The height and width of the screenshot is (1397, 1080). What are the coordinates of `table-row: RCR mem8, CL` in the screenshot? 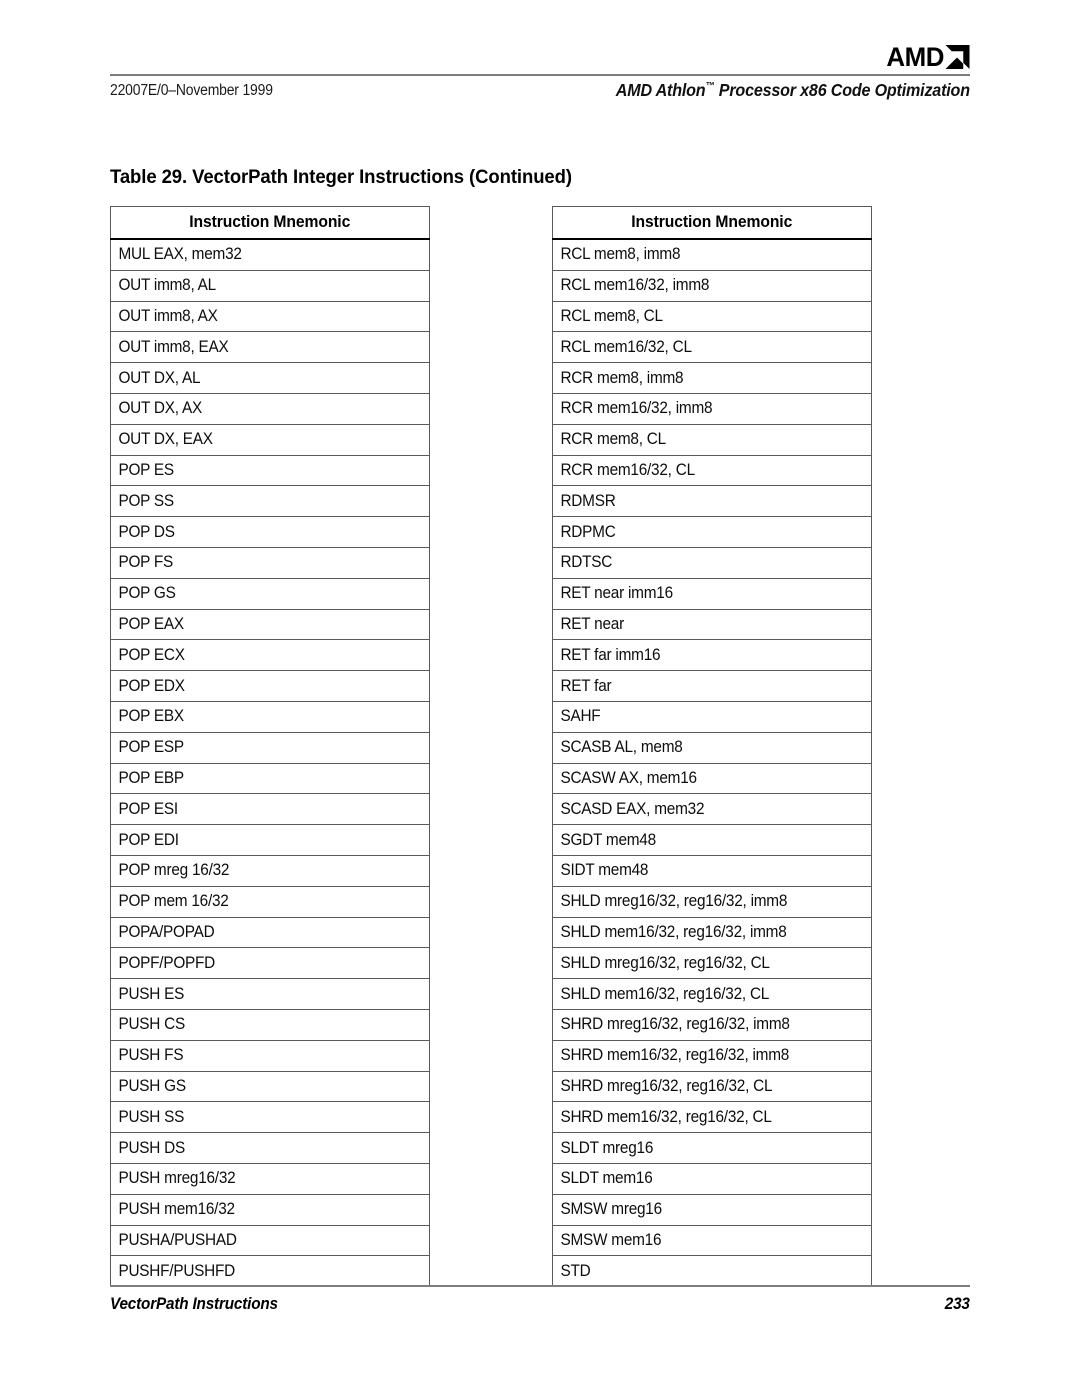 It's located at (712, 439).